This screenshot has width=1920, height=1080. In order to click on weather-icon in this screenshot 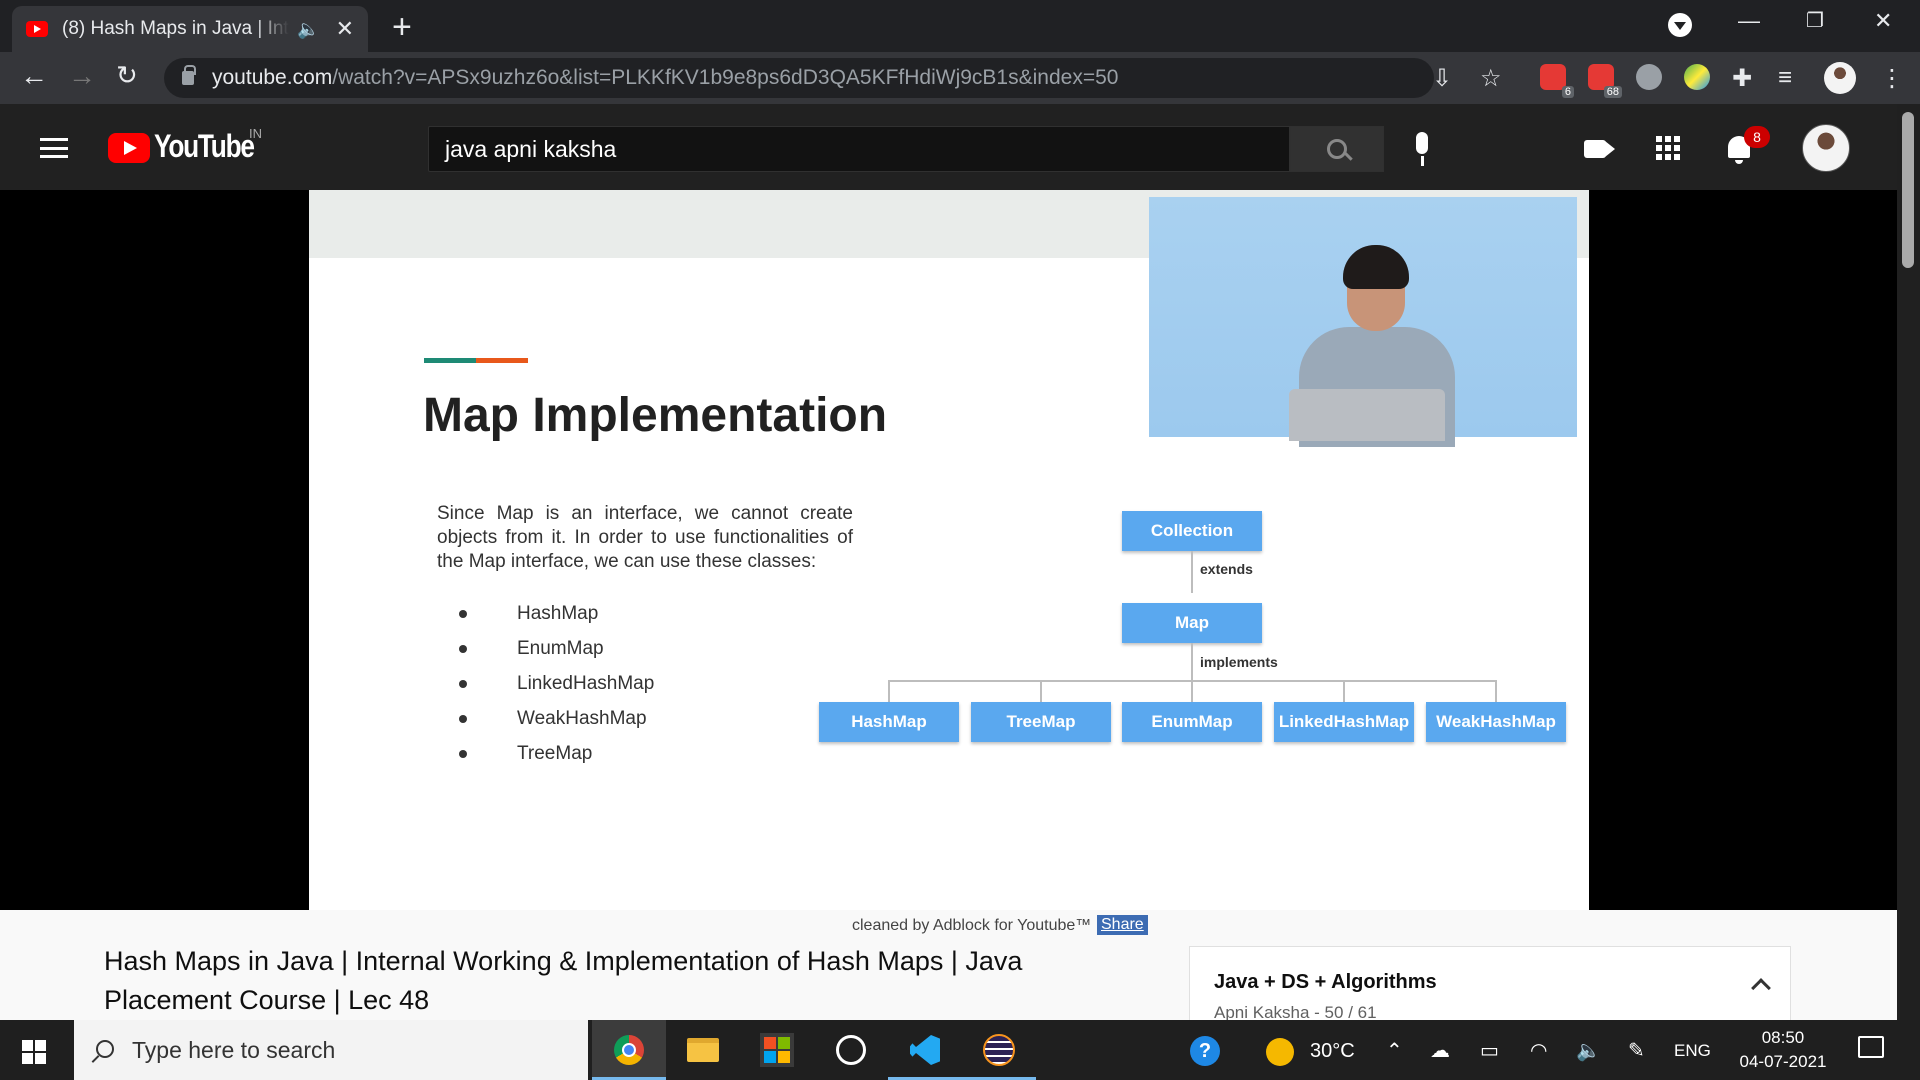, I will do `click(1280, 1052)`.